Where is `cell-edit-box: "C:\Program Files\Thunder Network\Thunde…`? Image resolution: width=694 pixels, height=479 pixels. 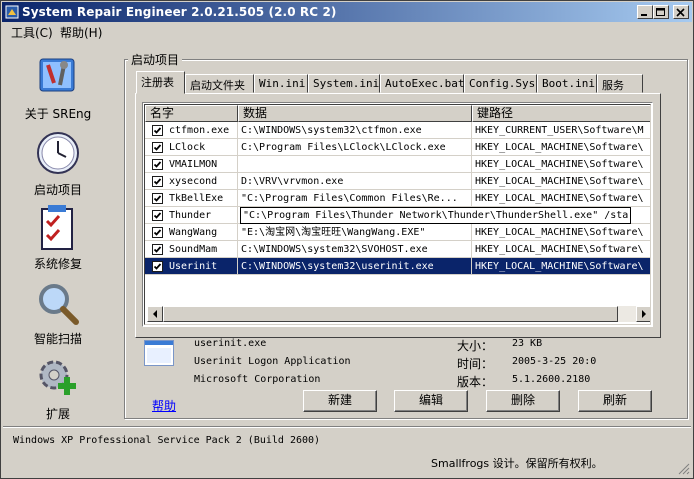
cell-edit-box: "C:\Program Files\Thunder Network\Thunde… is located at coordinates (436, 215).